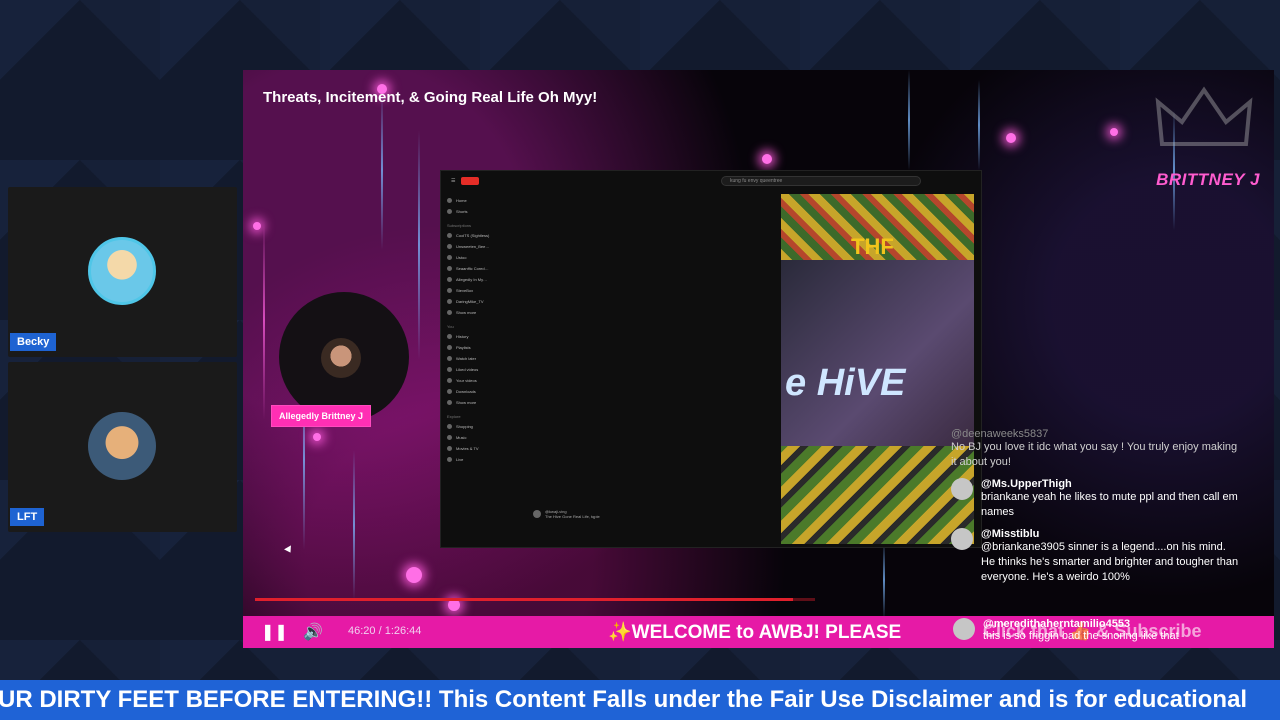 The image size is (1280, 720). I want to click on live-icon, so click(449, 459).